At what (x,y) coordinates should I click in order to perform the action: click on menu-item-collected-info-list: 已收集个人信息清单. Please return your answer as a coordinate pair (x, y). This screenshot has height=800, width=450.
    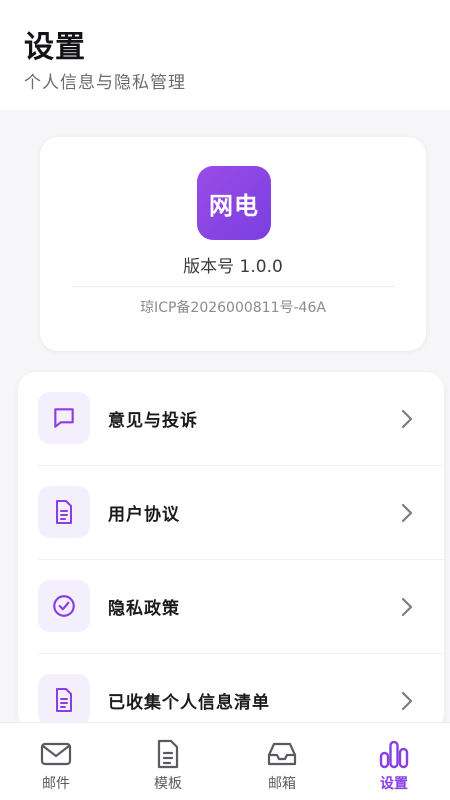
    Looking at the image, I should click on (231, 693).